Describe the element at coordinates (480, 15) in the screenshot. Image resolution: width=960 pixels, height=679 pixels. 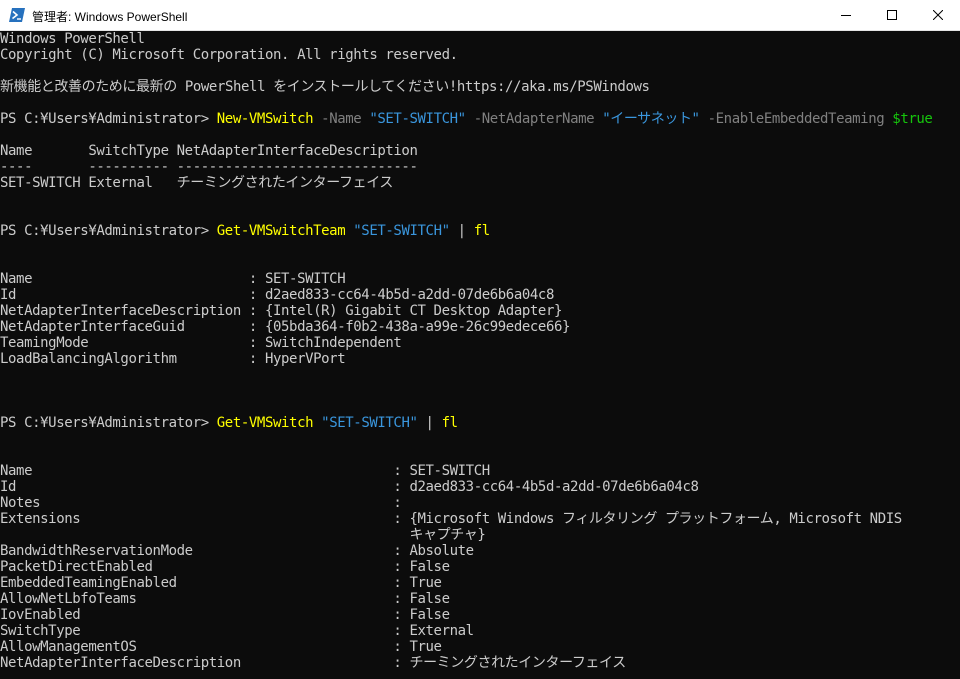
I see `title-bar: 管理者: Windows PowerShell` at that location.